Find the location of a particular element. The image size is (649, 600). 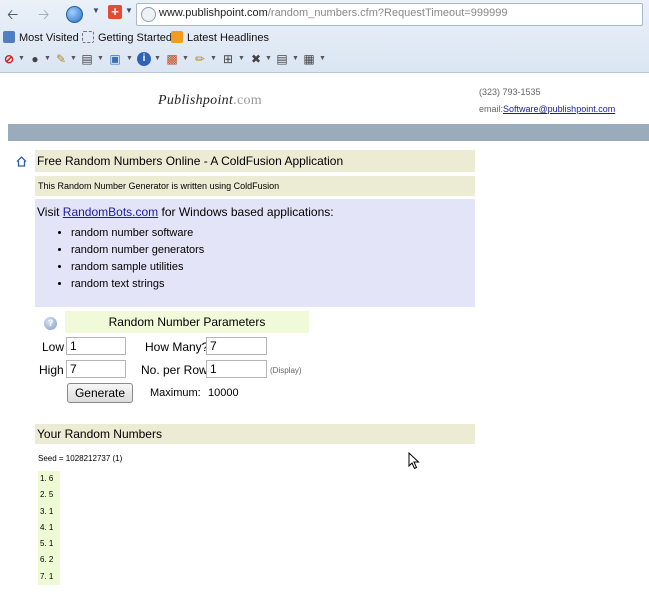

low-input is located at coordinates (96, 346).